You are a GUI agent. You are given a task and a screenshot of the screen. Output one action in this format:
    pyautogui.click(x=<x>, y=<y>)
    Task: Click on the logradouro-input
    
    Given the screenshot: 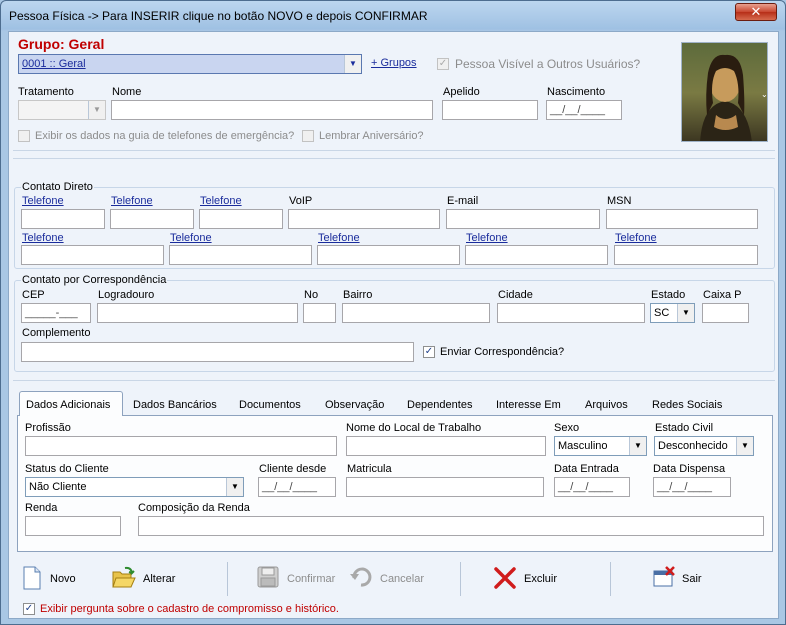 What is the action you would take?
    pyautogui.click(x=197, y=313)
    